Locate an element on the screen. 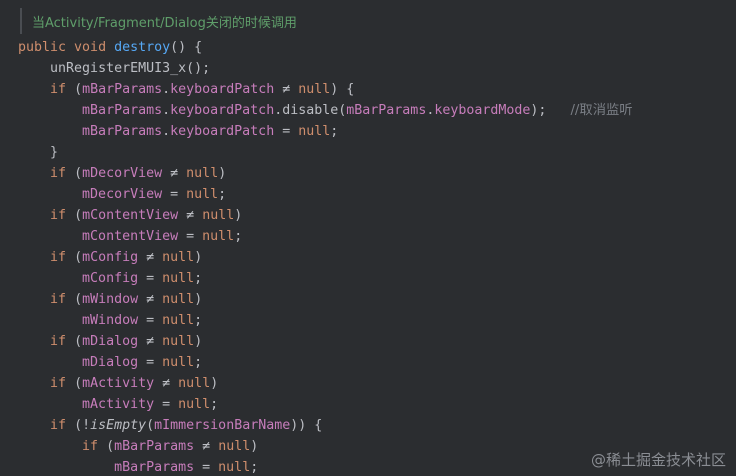 This screenshot has width=736, height=476. code-line: mBarParams.keyboardPatch = null; is located at coordinates (377, 131).